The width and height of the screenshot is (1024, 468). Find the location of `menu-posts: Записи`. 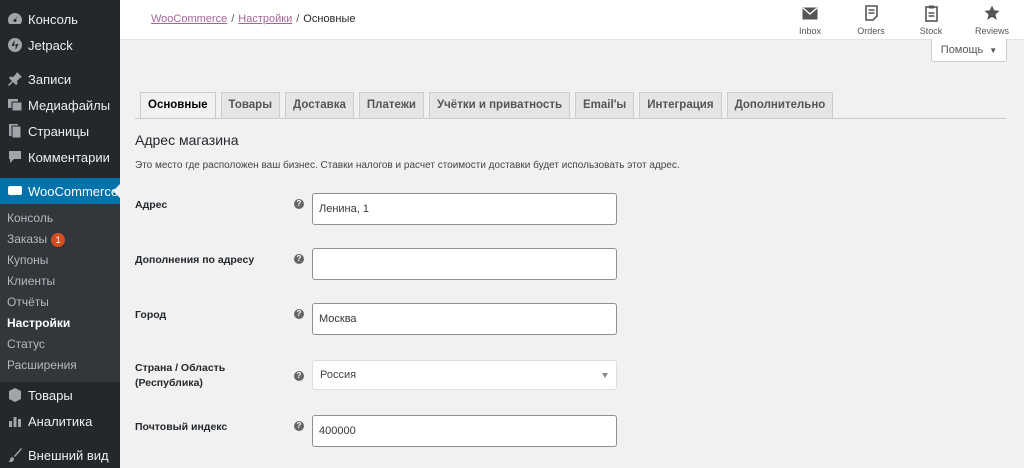

menu-posts: Записи is located at coordinates (60, 79).